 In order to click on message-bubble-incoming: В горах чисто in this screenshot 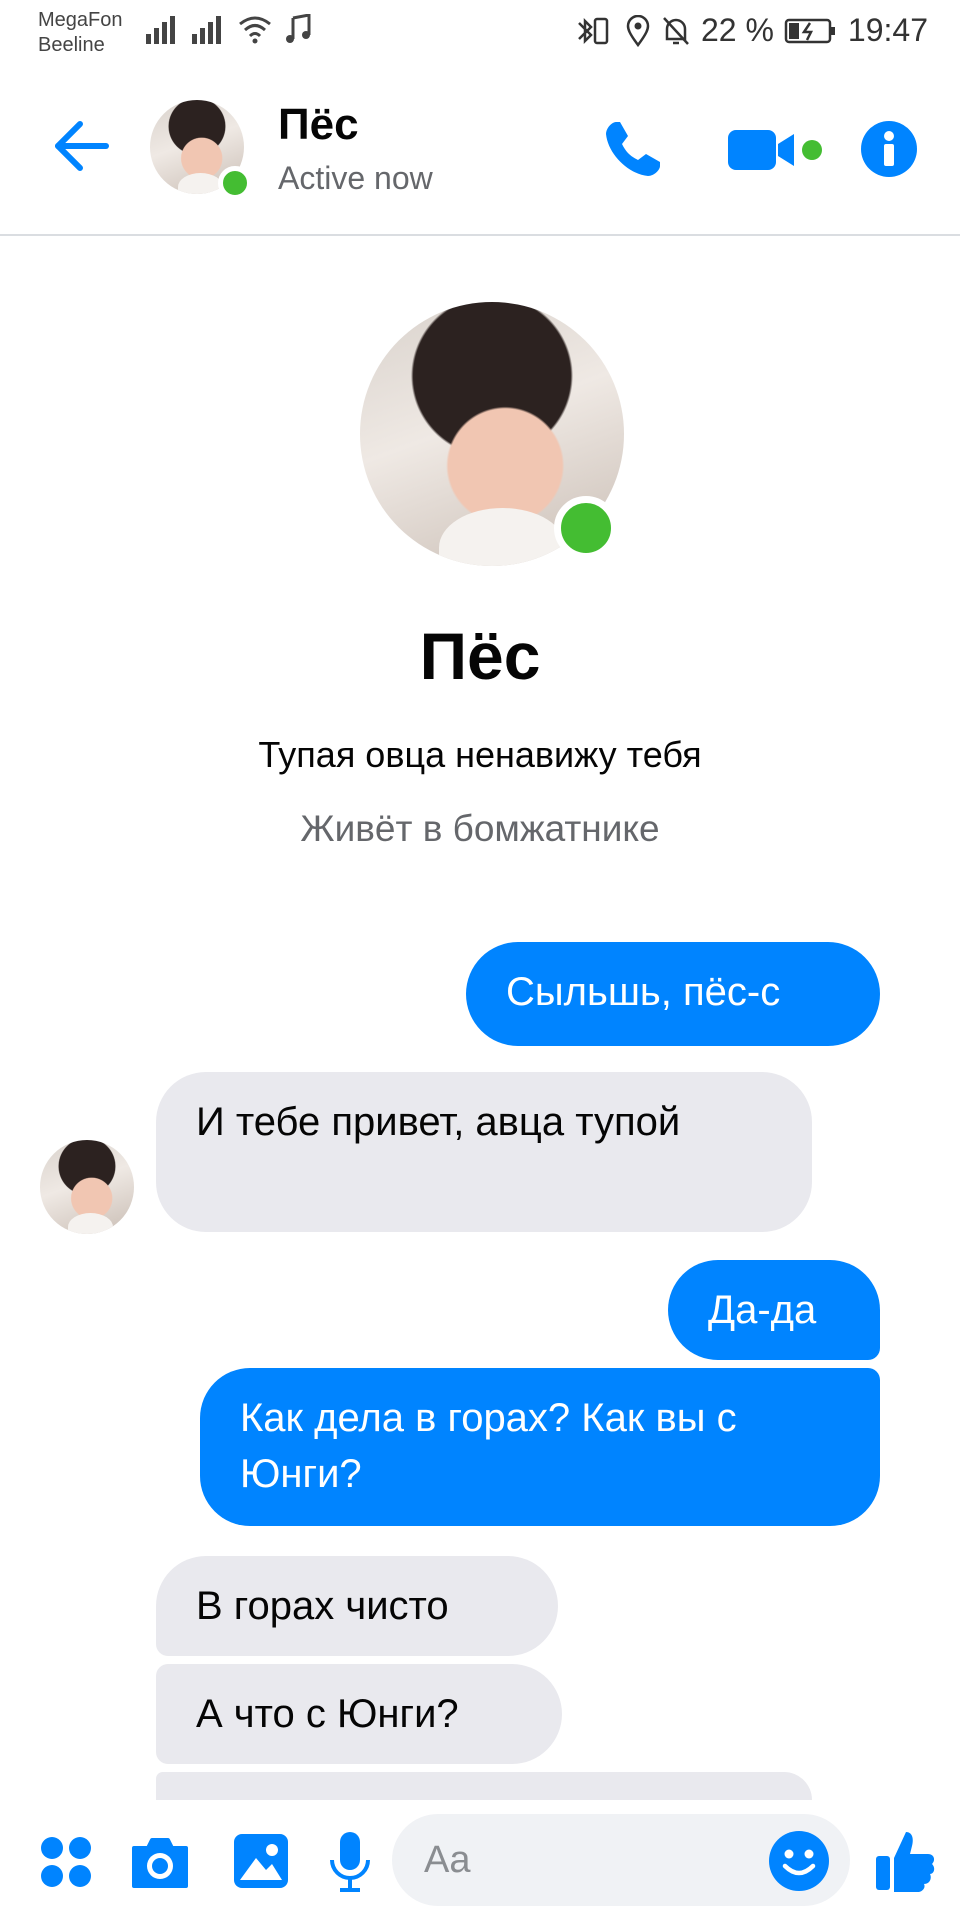, I will do `click(357, 1606)`.